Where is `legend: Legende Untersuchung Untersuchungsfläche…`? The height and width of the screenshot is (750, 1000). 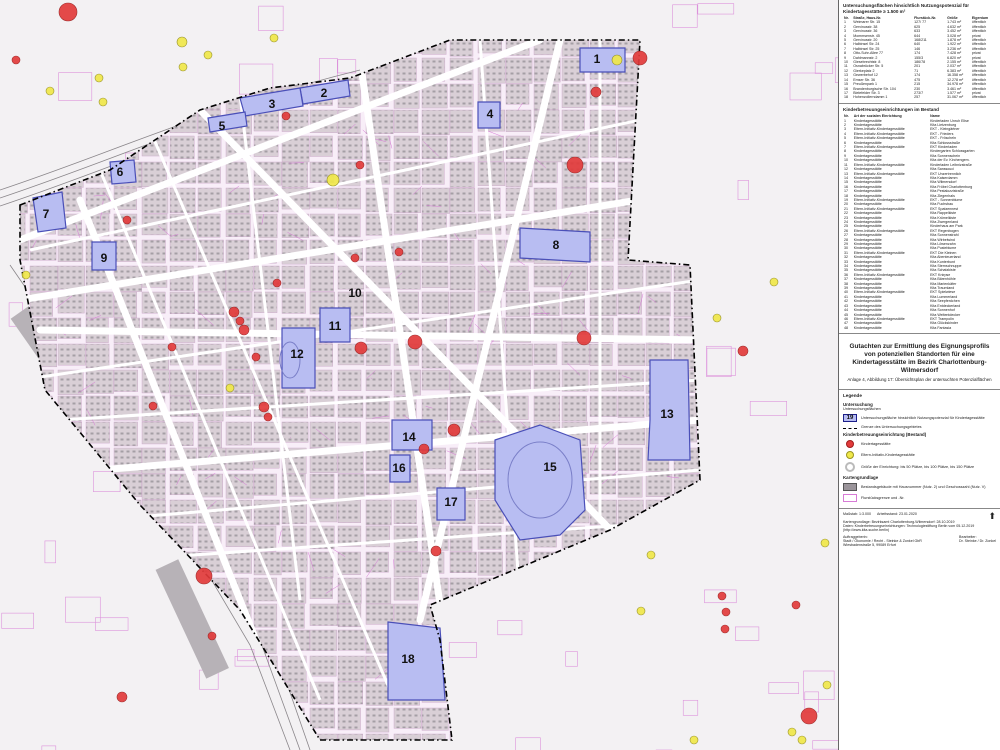 legend: Legende Untersuchung Untersuchungsfläche… is located at coordinates (919, 449).